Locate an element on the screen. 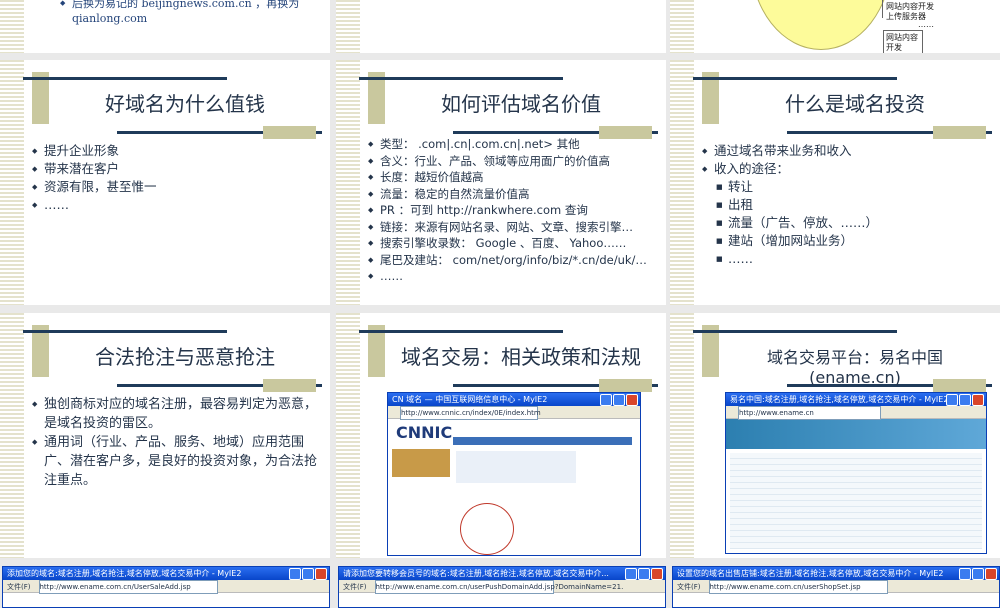 This screenshot has height=608, width=1000. bullet: 类型： .com|.cn|.com.cn|.net> 其他 is located at coordinates (513, 144).